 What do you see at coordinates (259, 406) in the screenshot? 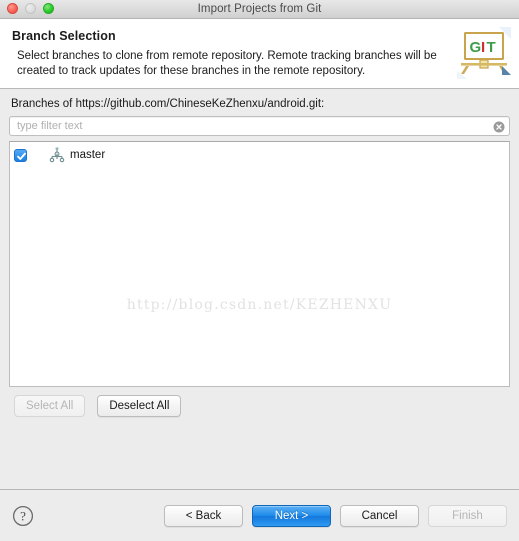
I see `selection-buttons: Select All Deselect All` at bounding box center [259, 406].